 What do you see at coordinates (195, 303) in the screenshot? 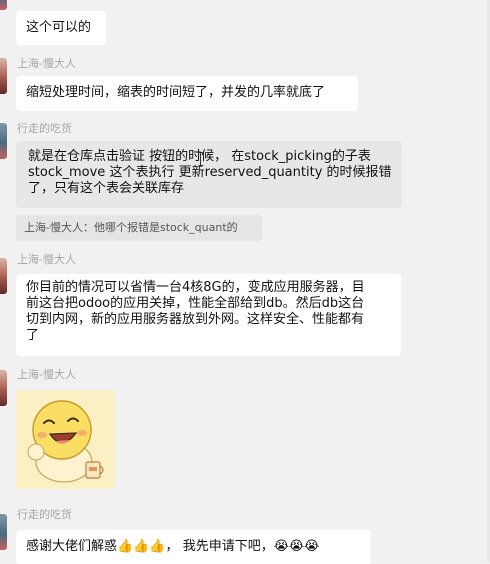
I see `message-line: 前这台把odoo的应用关掉，性能全部给到db。然后db这台` at bounding box center [195, 303].